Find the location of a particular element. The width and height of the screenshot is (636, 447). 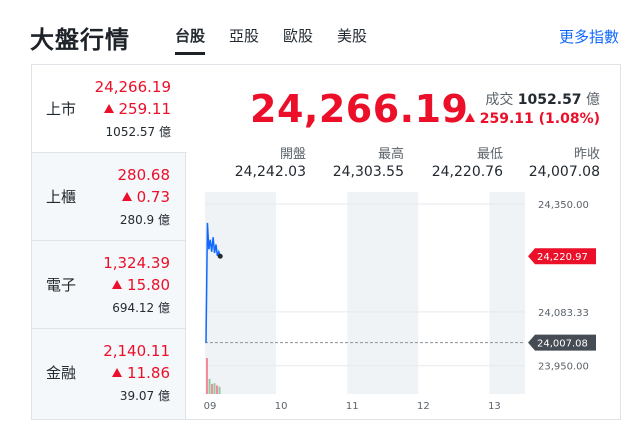

index-volume: 280.9 億 is located at coordinates (144, 220).